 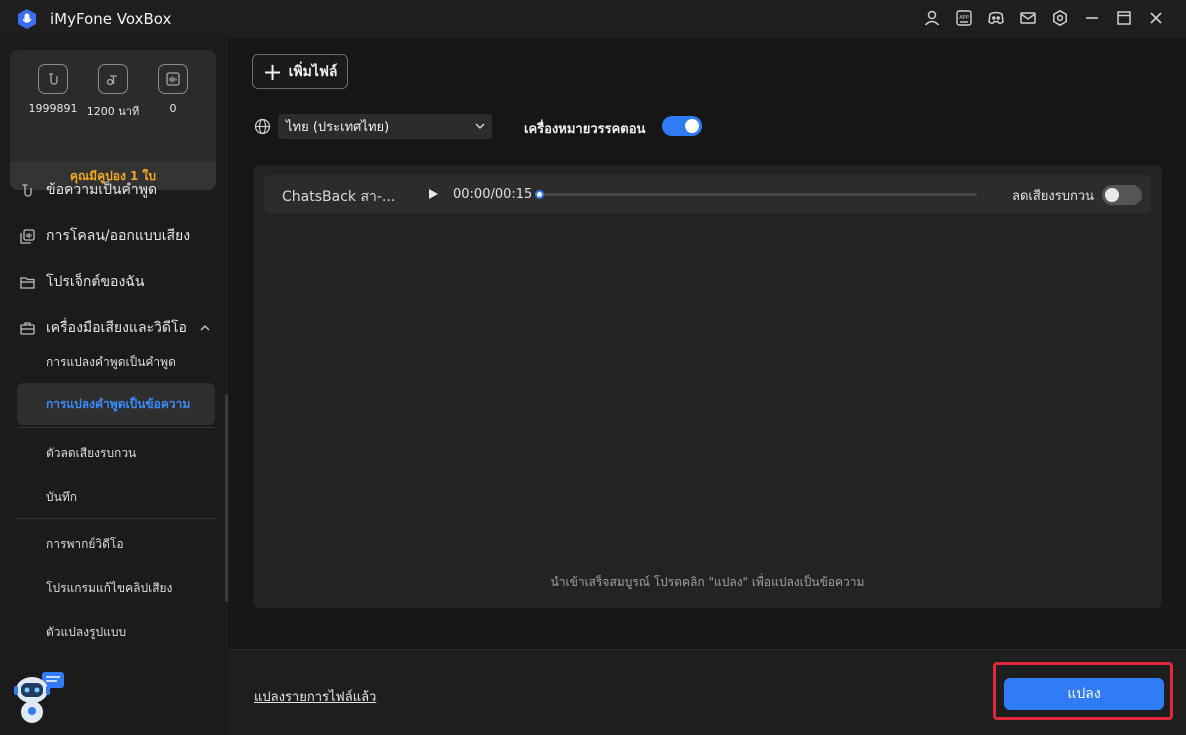 I want to click on stat-value: 0, so click(x=173, y=108).